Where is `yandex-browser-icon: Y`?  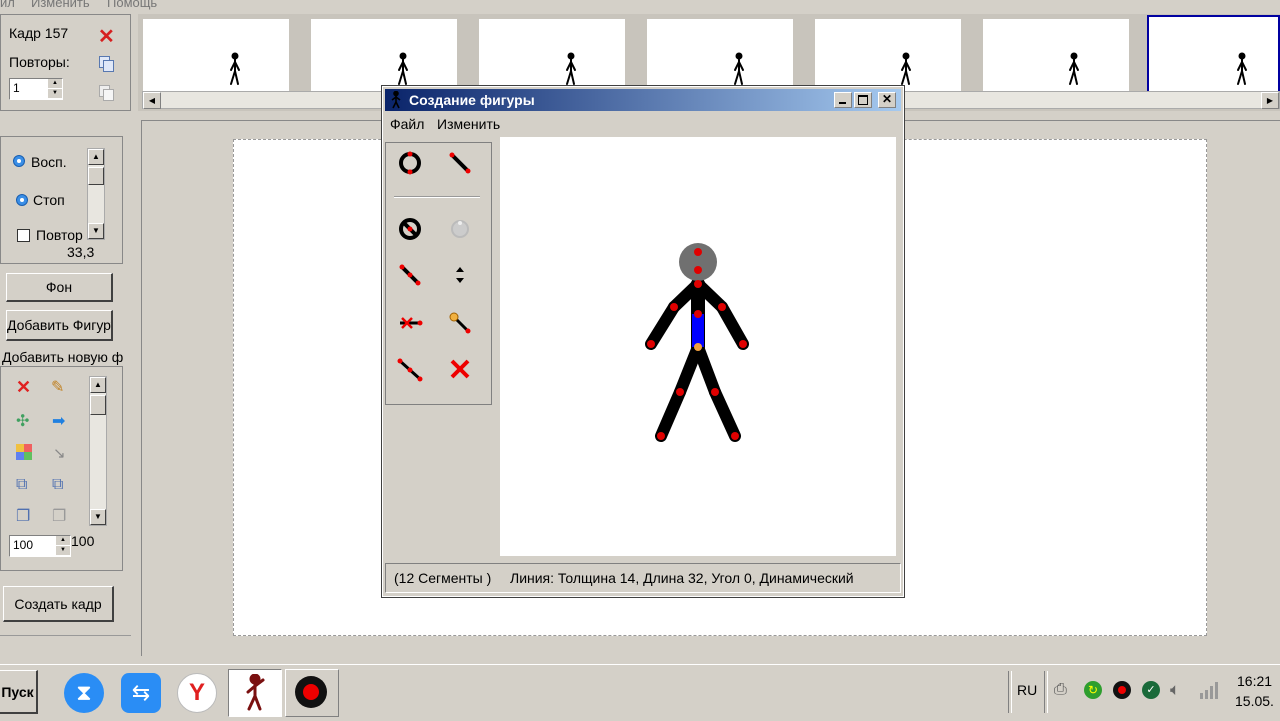 yandex-browser-icon: Y is located at coordinates (197, 693).